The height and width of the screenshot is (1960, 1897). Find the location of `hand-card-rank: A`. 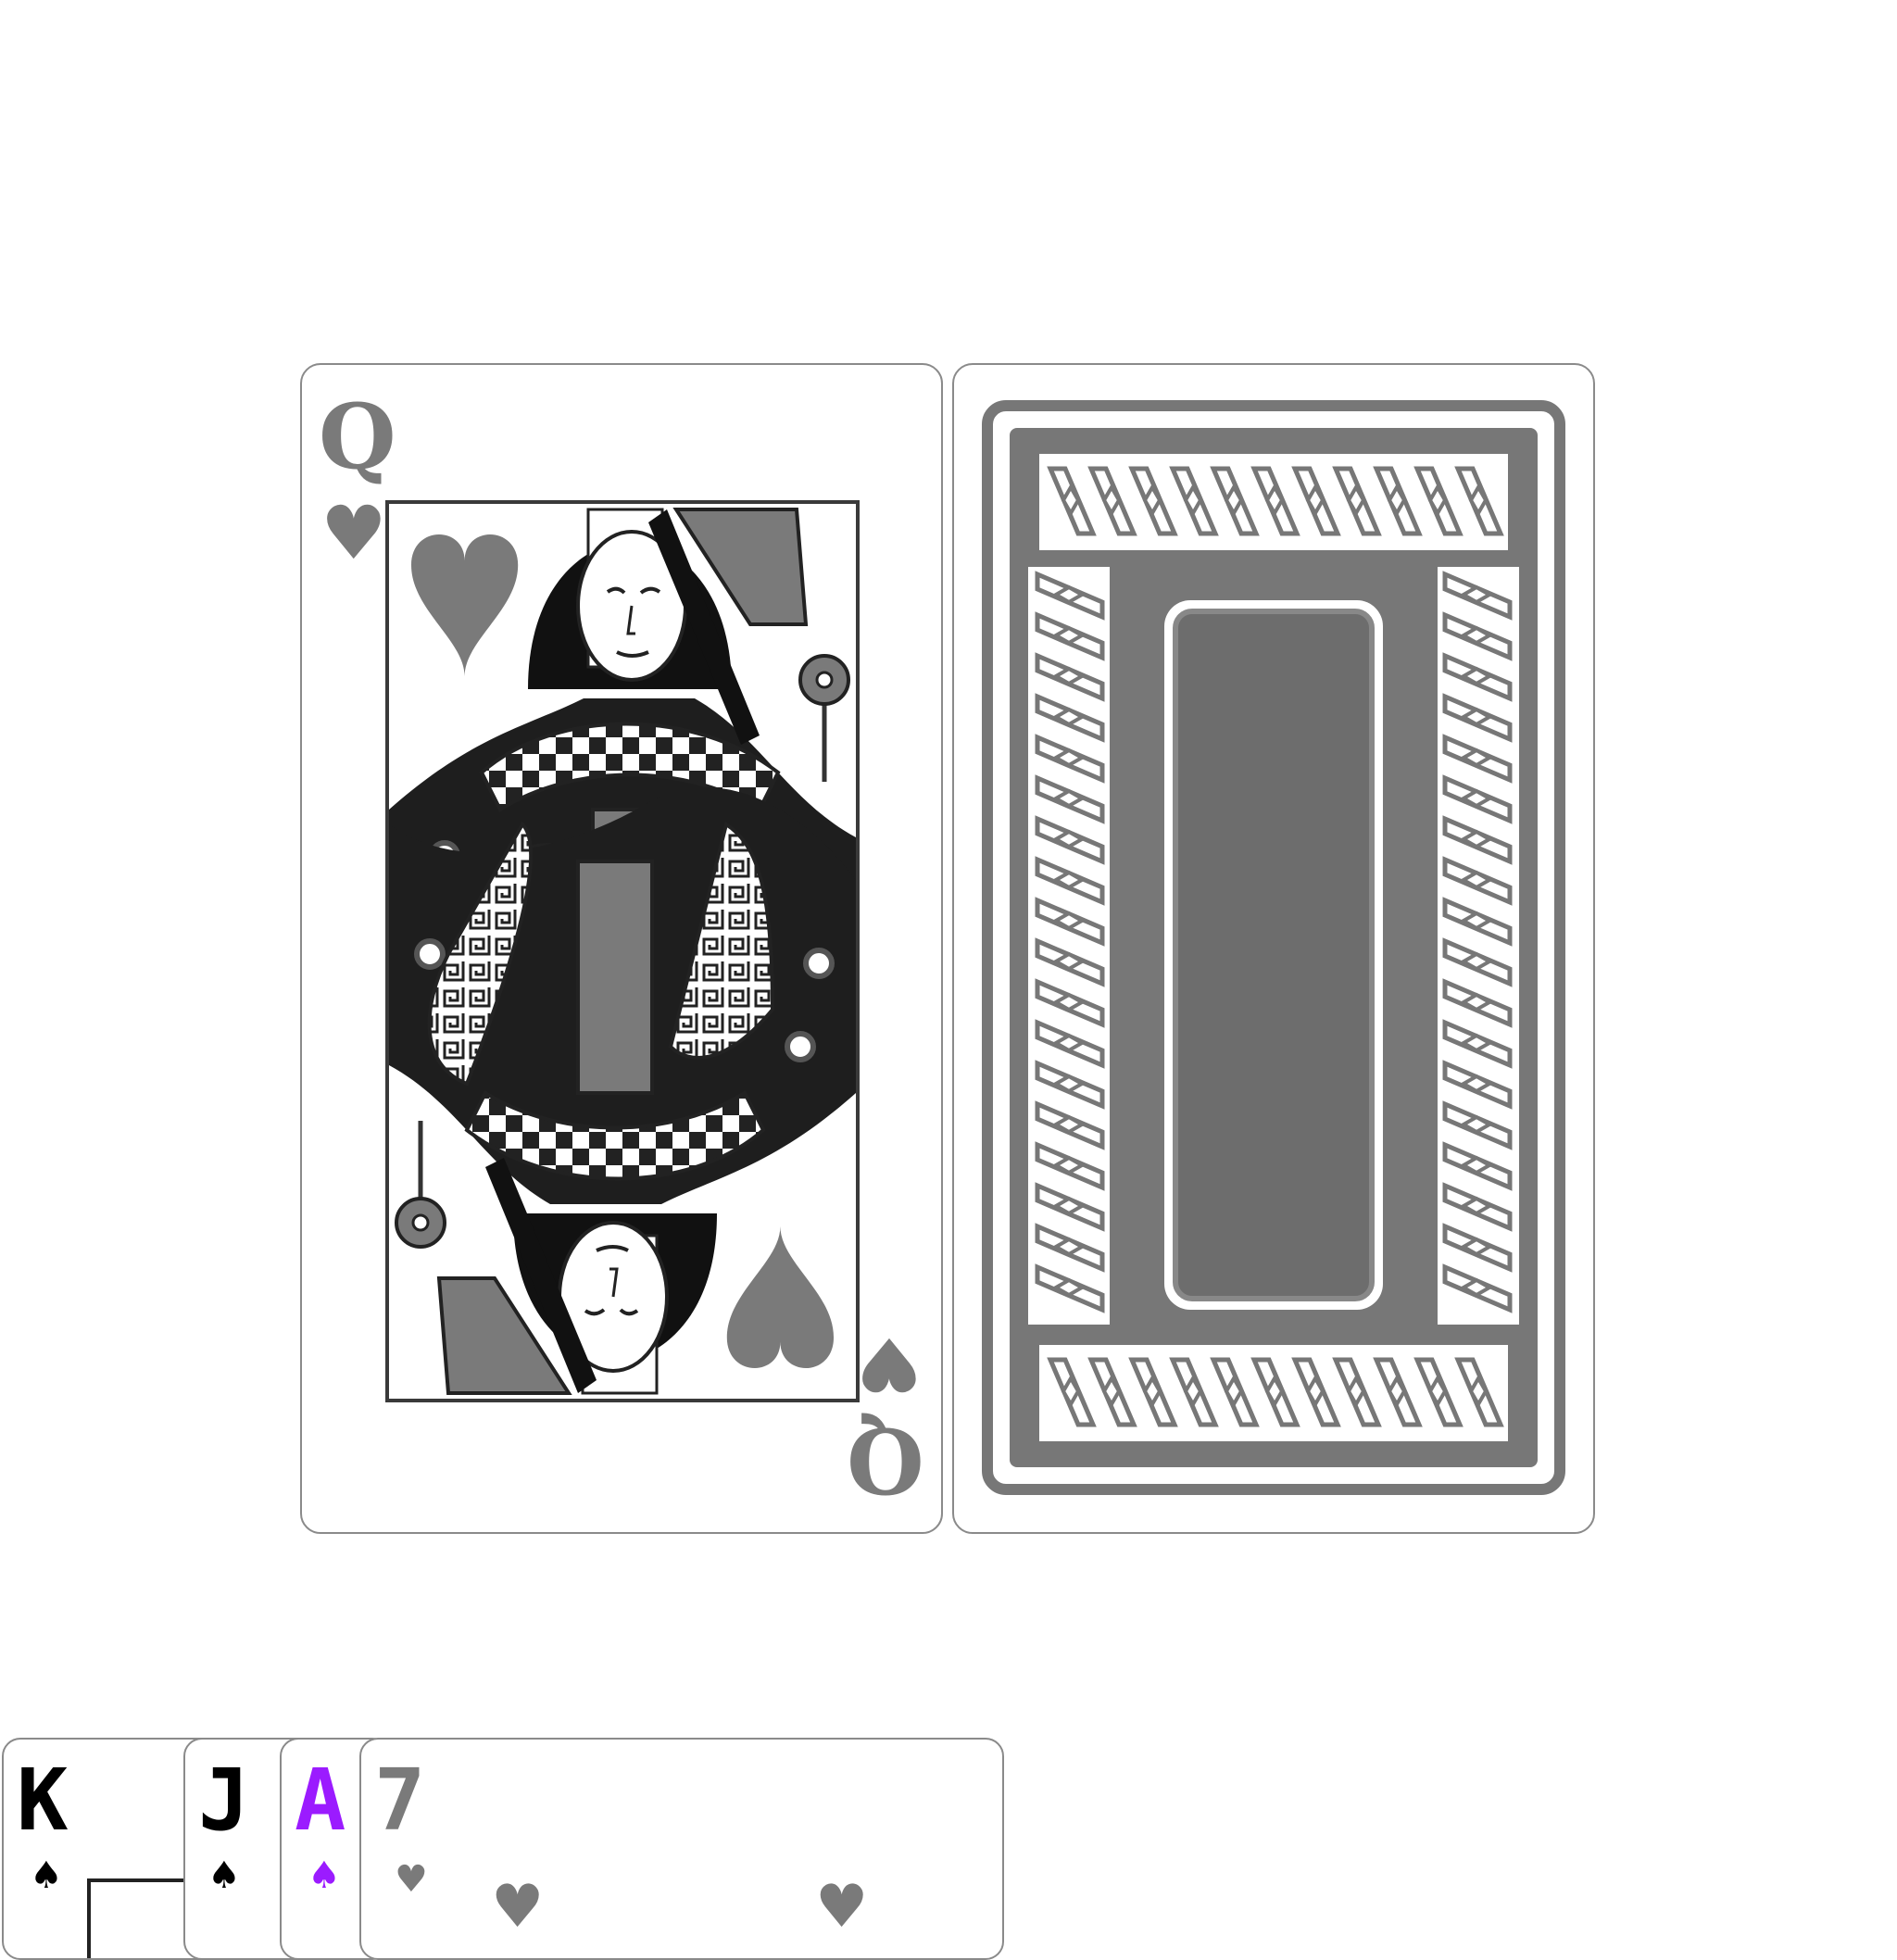

hand-card-rank: A is located at coordinates (320, 1800).